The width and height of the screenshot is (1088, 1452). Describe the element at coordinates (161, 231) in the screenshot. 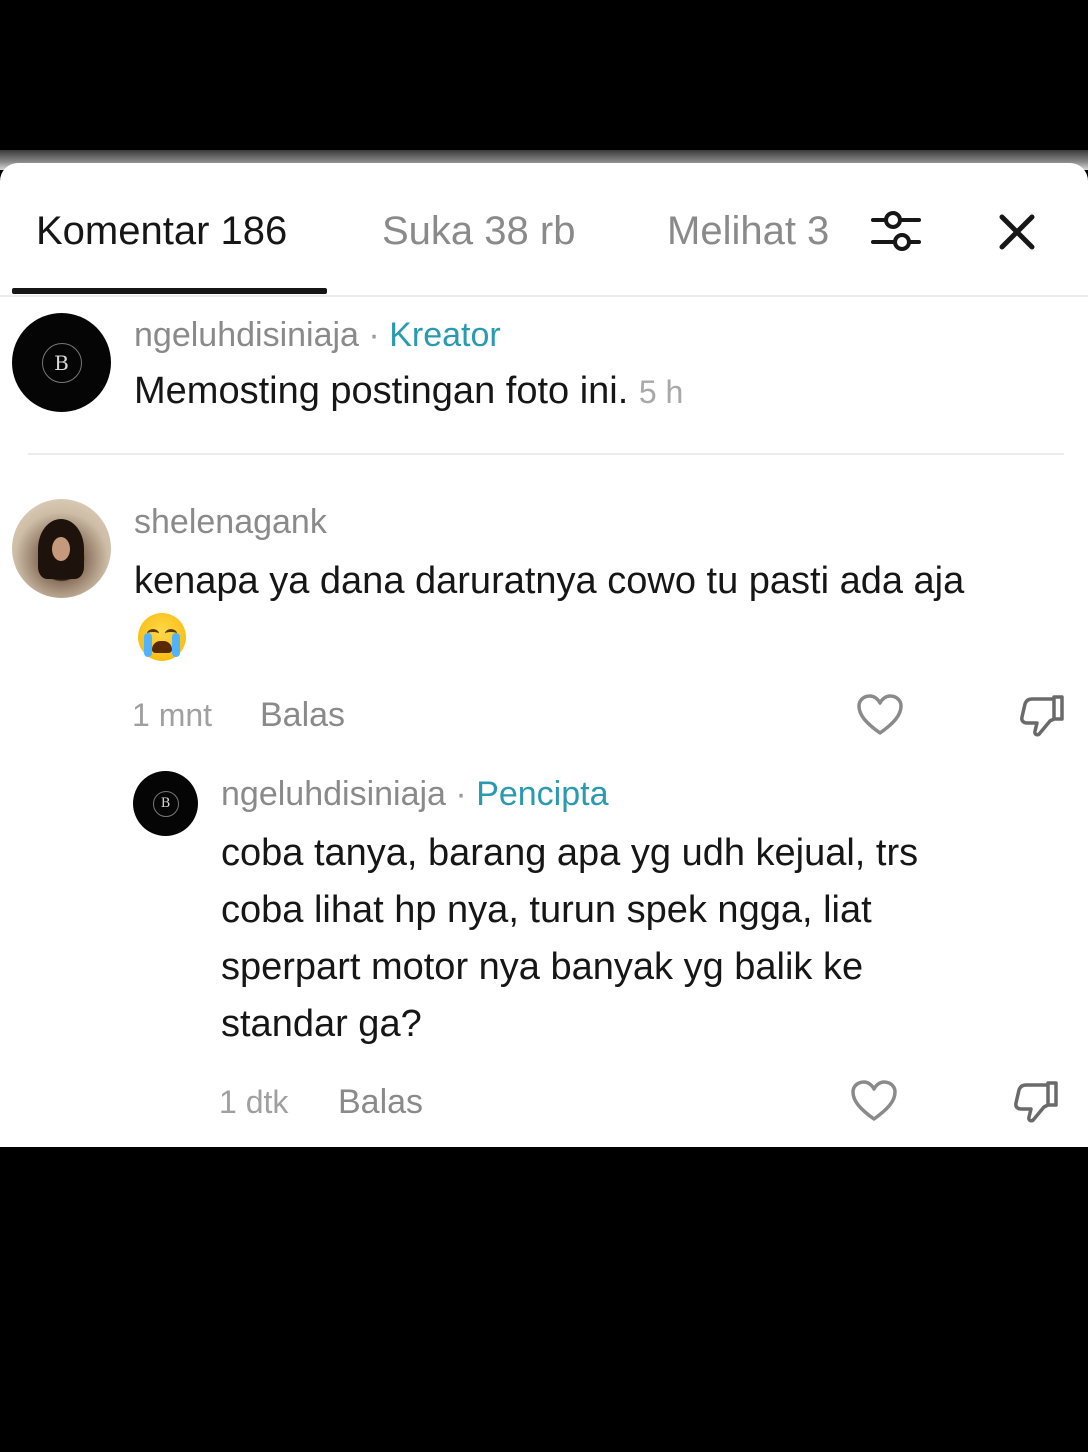

I see `tab-comments: Komentar 186` at that location.